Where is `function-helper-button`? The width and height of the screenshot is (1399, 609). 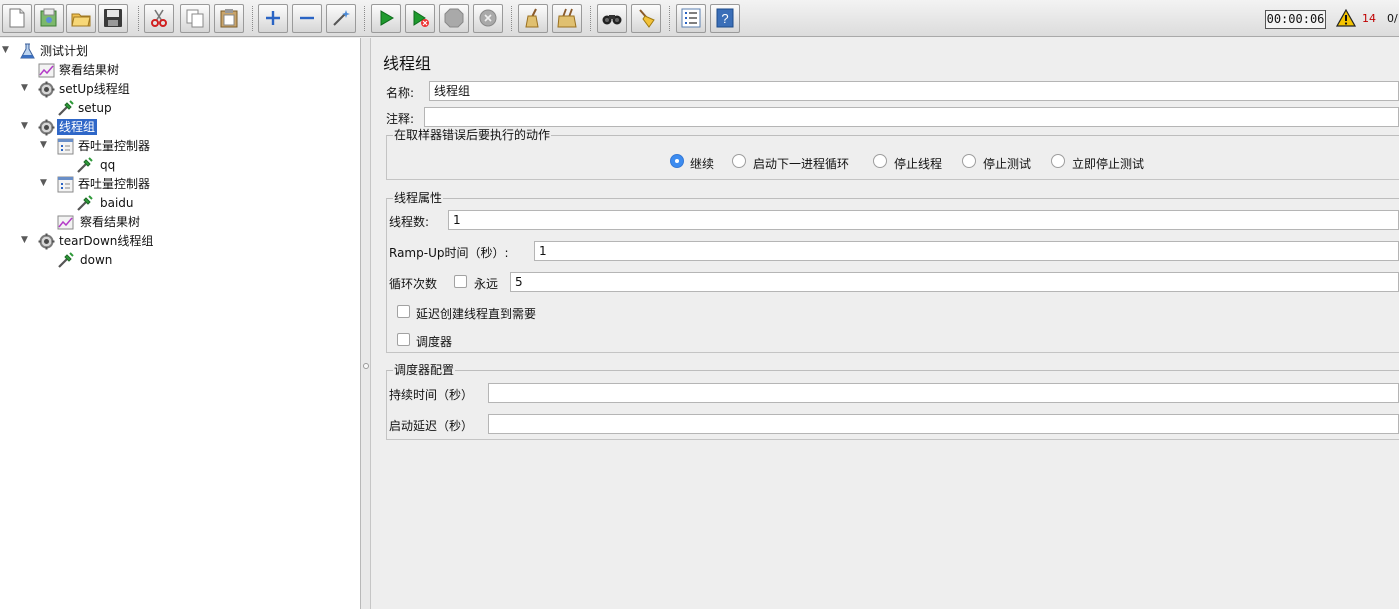
function-helper-button is located at coordinates (691, 18).